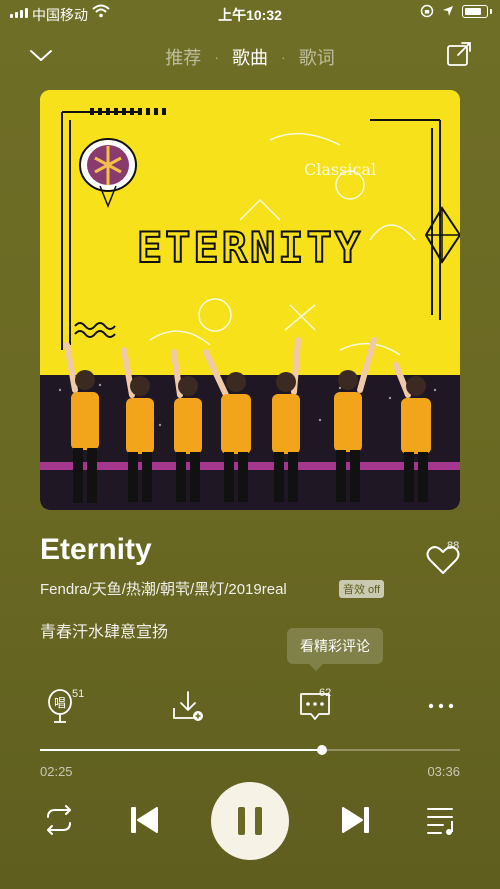 This screenshot has height=889, width=500. What do you see at coordinates (443, 771) in the screenshot?
I see `total-duration: 03:36` at bounding box center [443, 771].